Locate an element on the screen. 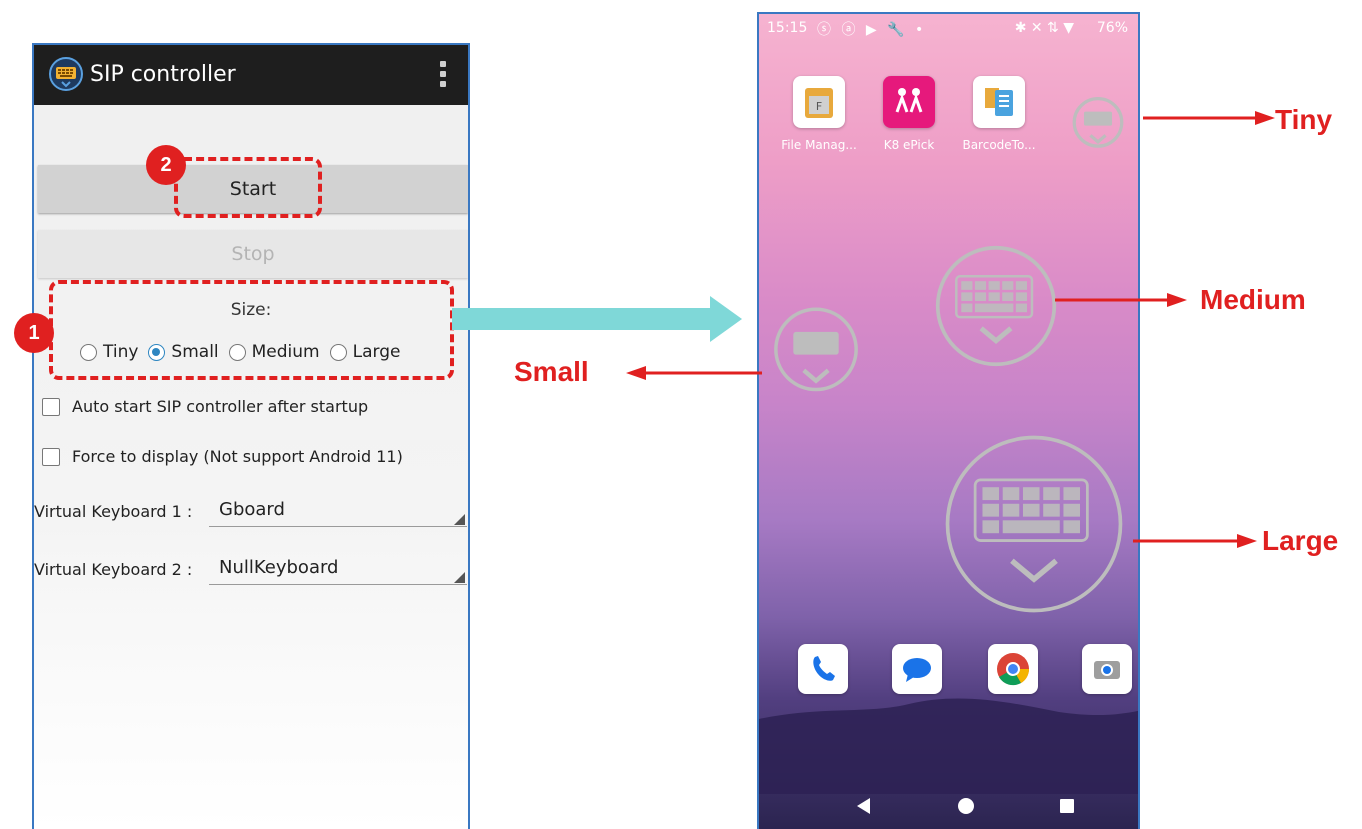 This screenshot has width=1362, height=829. sip-tiny-keyboard-icon is located at coordinates (1098, 124).